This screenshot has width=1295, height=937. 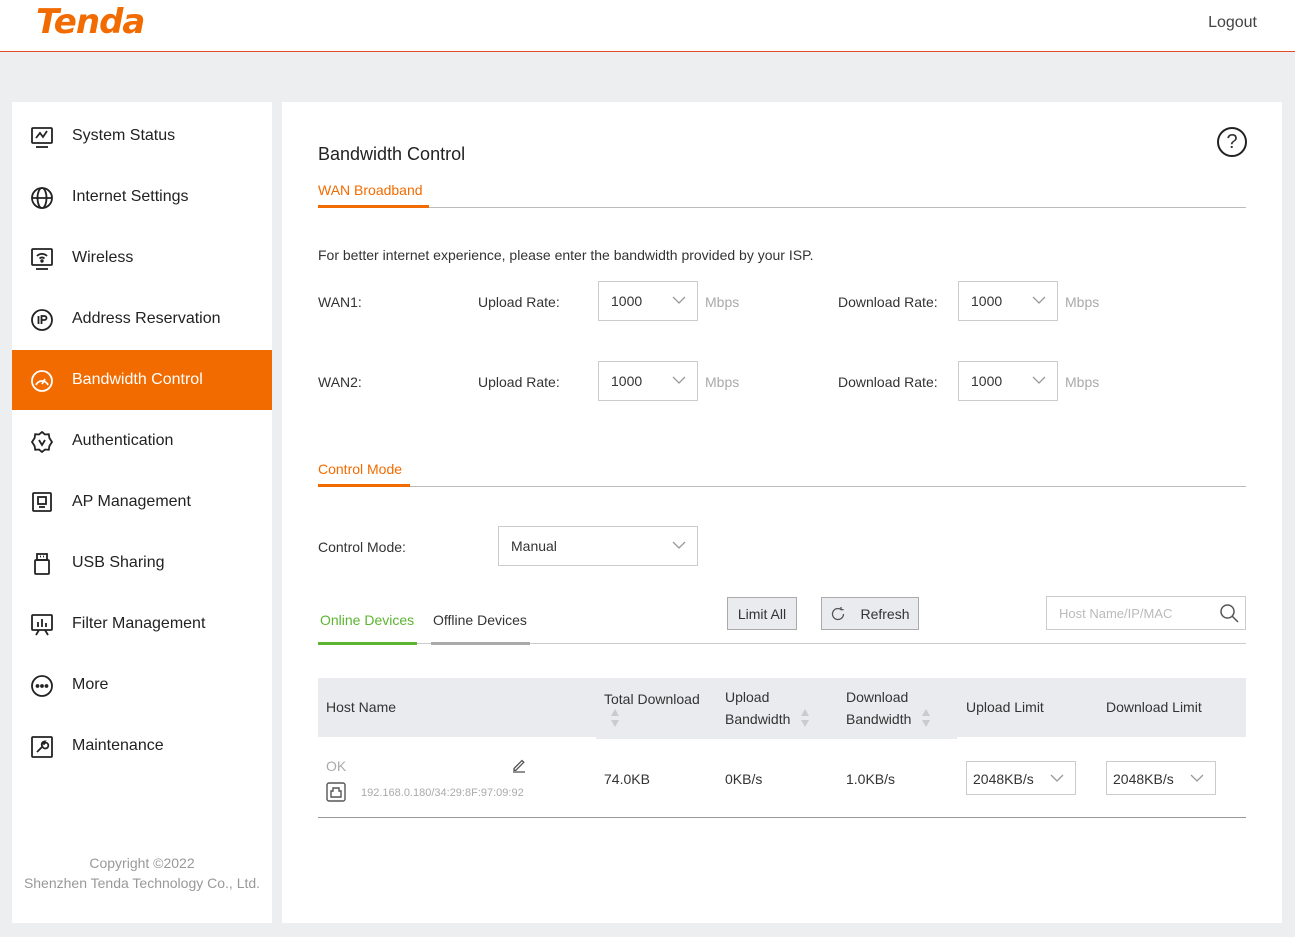 What do you see at coordinates (627, 779) in the screenshot?
I see `total-download-value: 74.0KB` at bounding box center [627, 779].